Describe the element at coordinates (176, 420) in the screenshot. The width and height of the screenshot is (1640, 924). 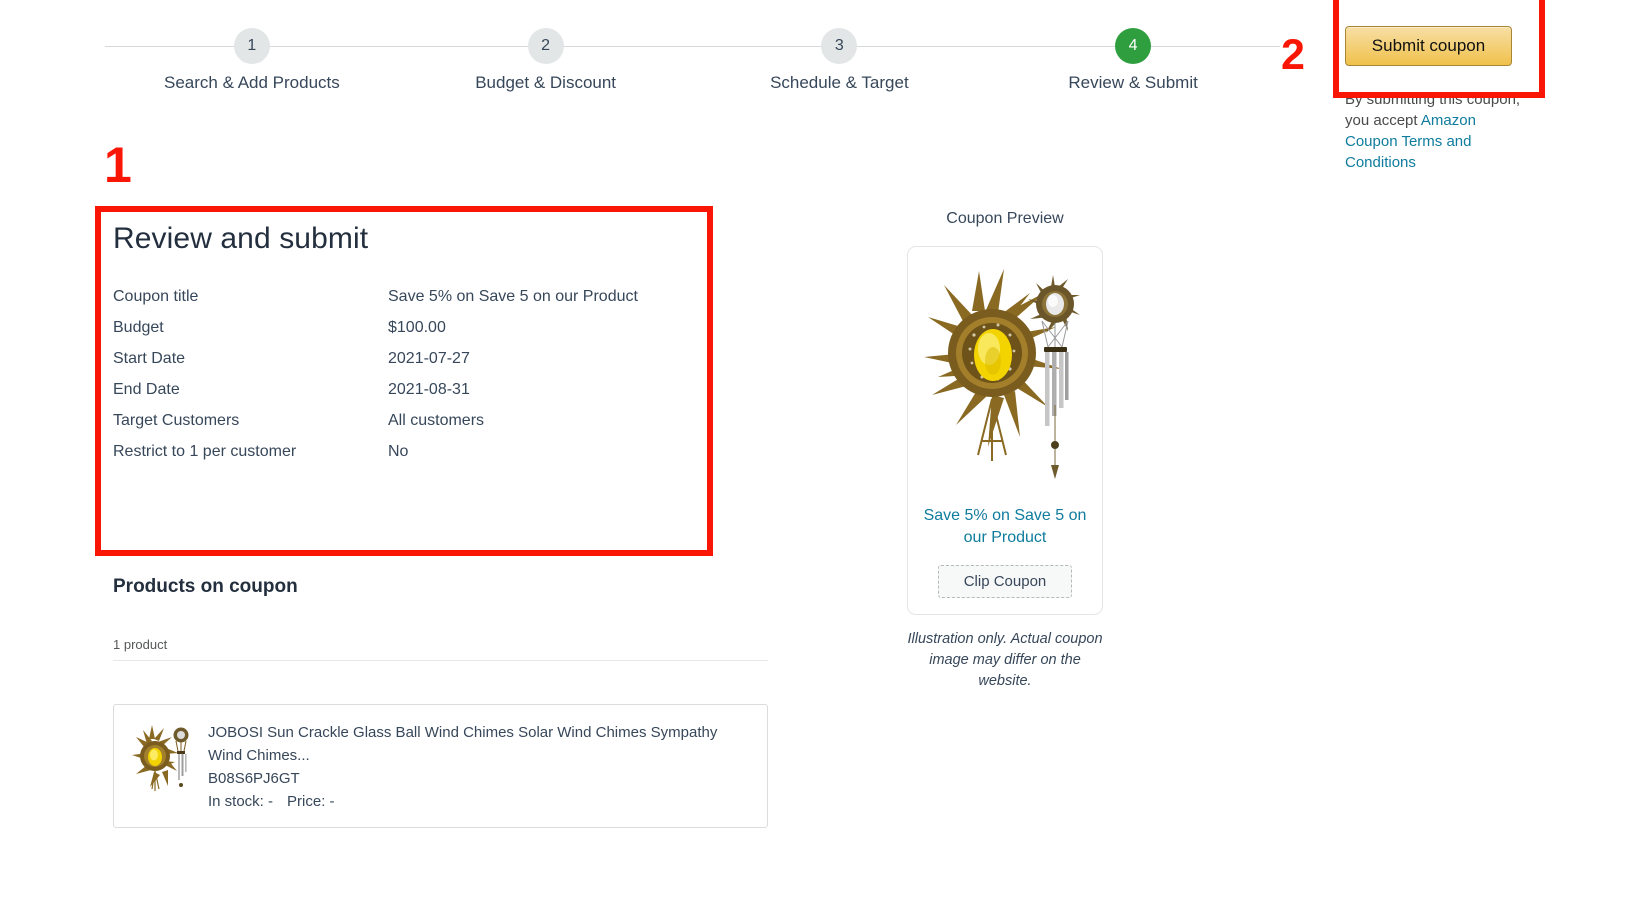
I see `detail-label: Target Customers` at that location.